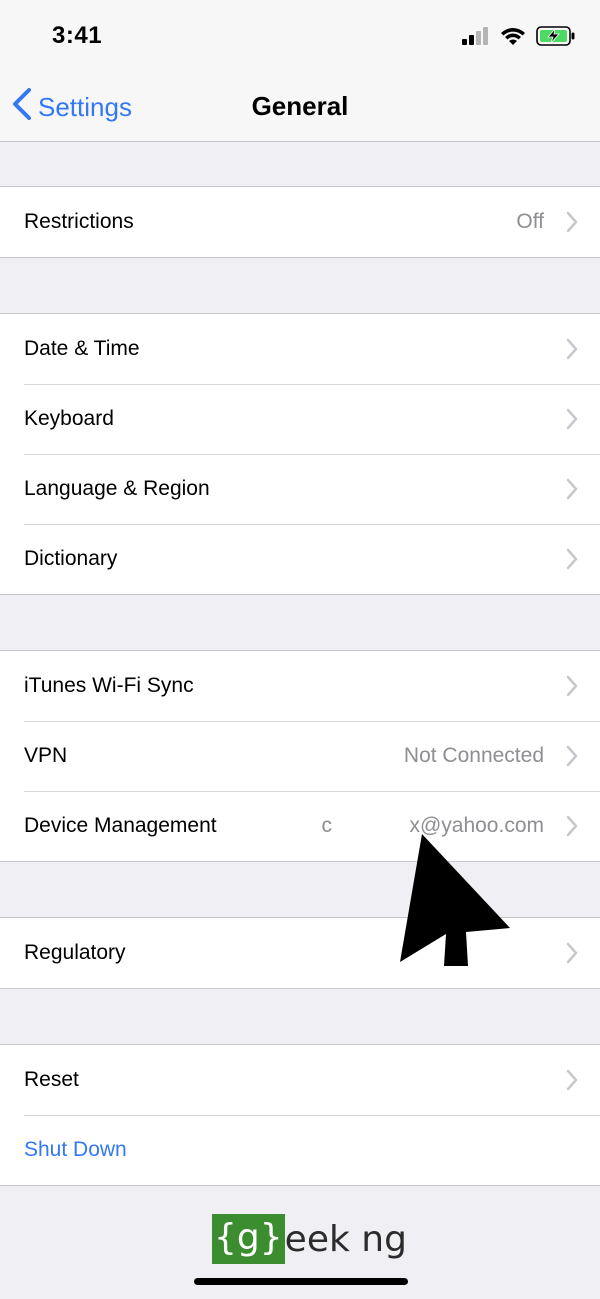 The width and height of the screenshot is (600, 1299). What do you see at coordinates (455, 902) in the screenshot?
I see `annotation-arrow-icon` at bounding box center [455, 902].